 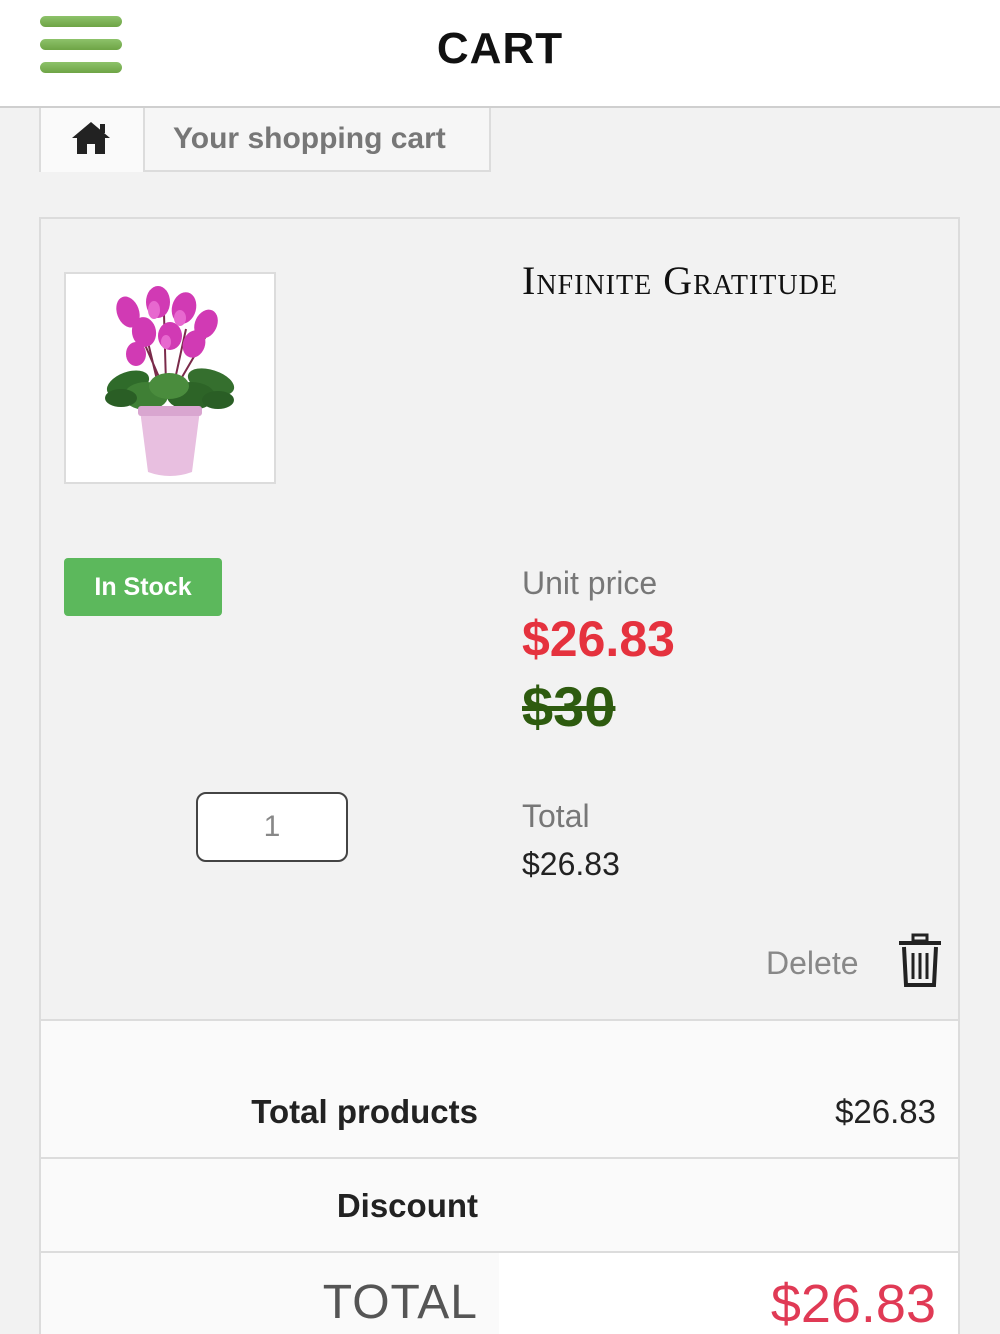 I want to click on total-products-row: Total products $26.83, so click(x=499, y=1090).